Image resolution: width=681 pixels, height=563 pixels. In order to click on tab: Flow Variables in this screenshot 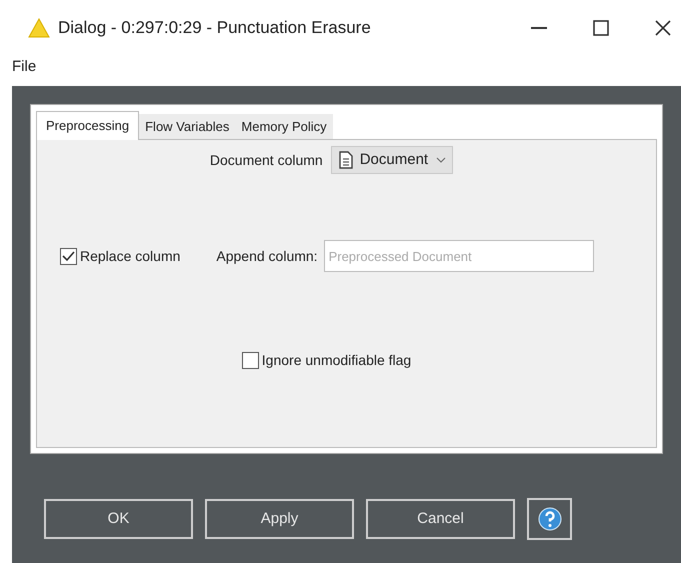, I will do `click(187, 126)`.